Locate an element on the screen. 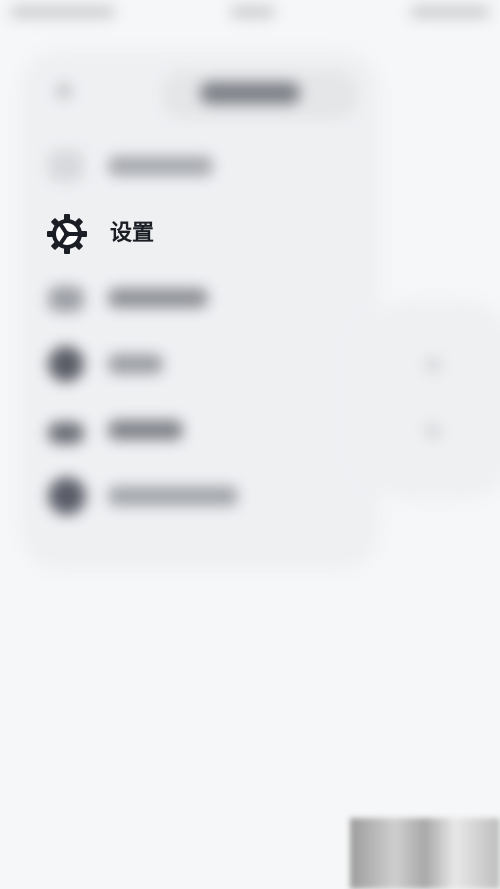 The image size is (500, 889). menu-item-settings: 设置 is located at coordinates (130, 234).